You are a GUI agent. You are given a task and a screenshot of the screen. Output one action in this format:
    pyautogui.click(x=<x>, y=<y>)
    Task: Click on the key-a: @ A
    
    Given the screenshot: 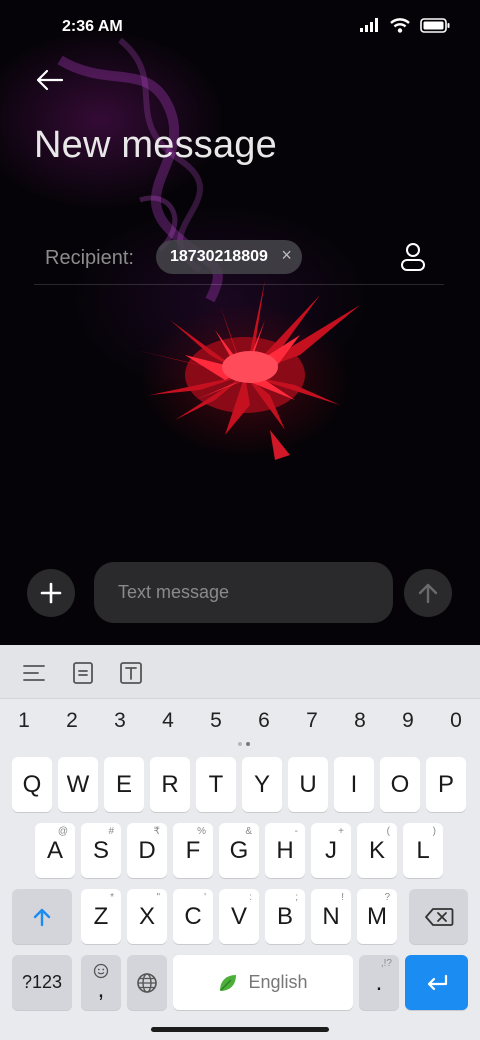 What is the action you would take?
    pyautogui.click(x=55, y=850)
    